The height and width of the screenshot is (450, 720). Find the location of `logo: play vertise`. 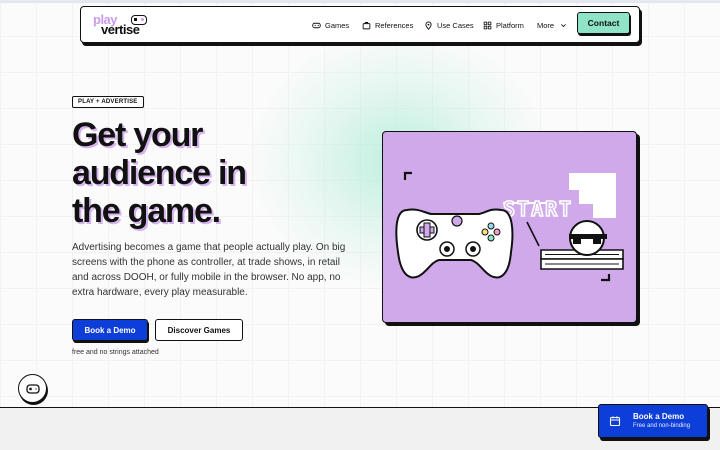

logo: play vertise is located at coordinates (119, 25).